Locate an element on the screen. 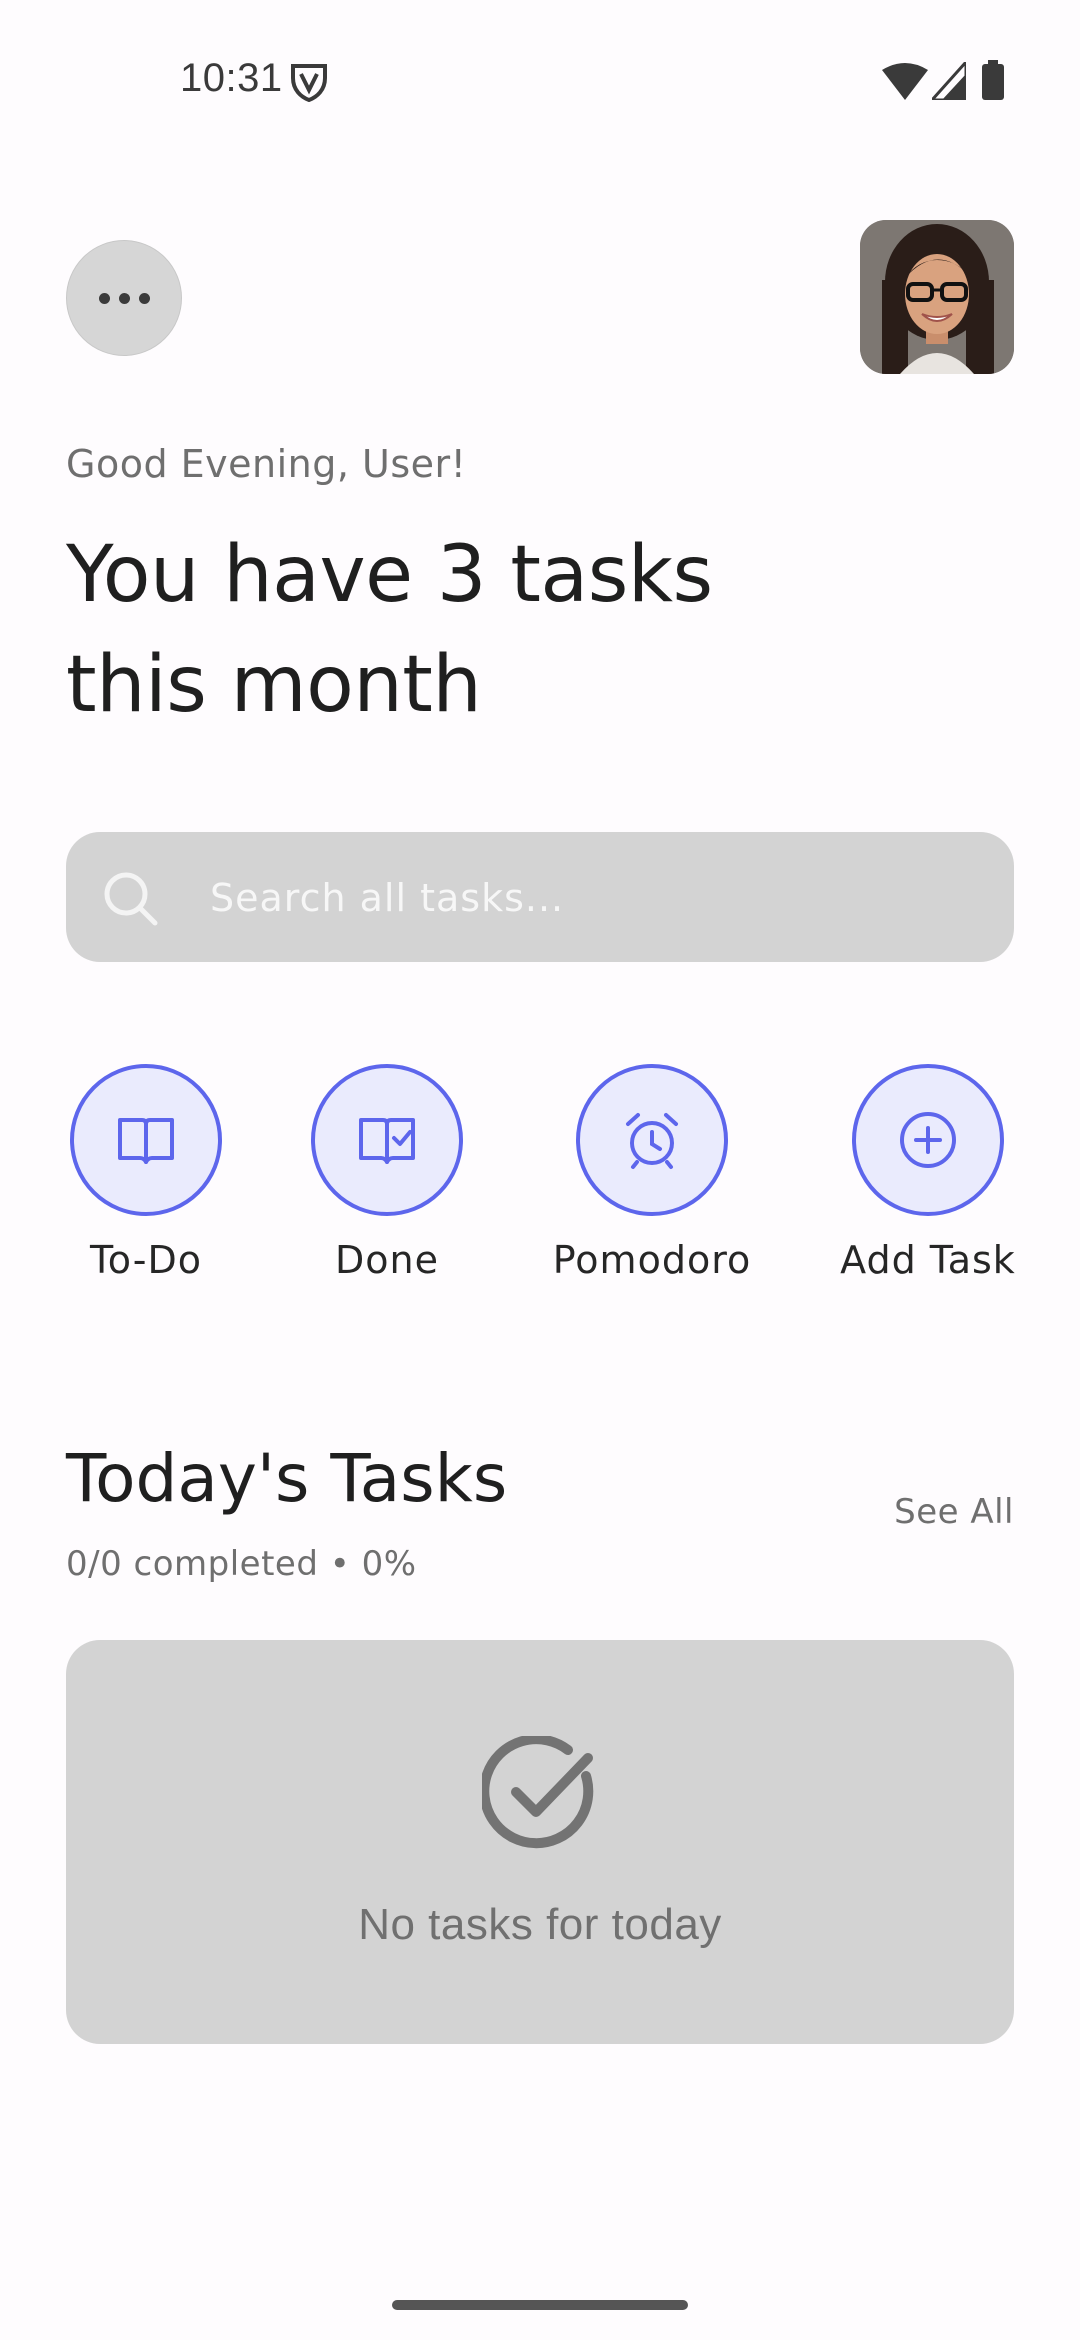 The height and width of the screenshot is (2340, 1080). see-all-link: See All is located at coordinates (954, 1512).